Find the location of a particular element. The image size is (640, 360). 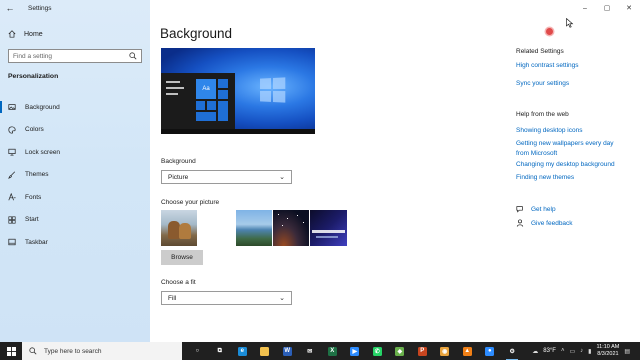

background-value: Picture is located at coordinates (178, 177).